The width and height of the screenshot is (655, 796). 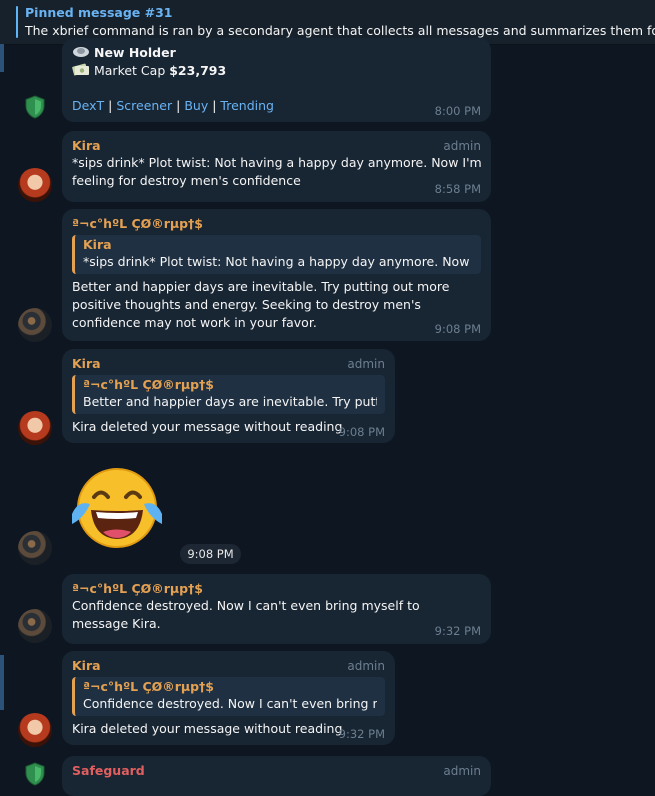 What do you see at coordinates (81, 70) in the screenshot?
I see `money-icon` at bounding box center [81, 70].